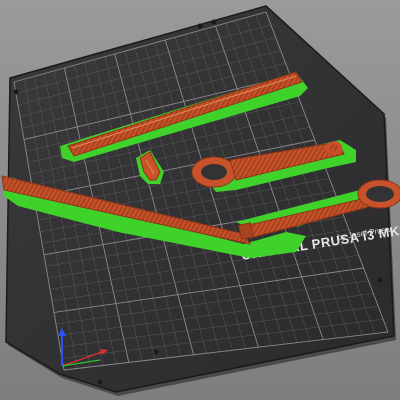 The width and height of the screenshot is (400, 400). Describe the element at coordinates (246, 231) in the screenshot. I see `long-lever-joint` at that location.